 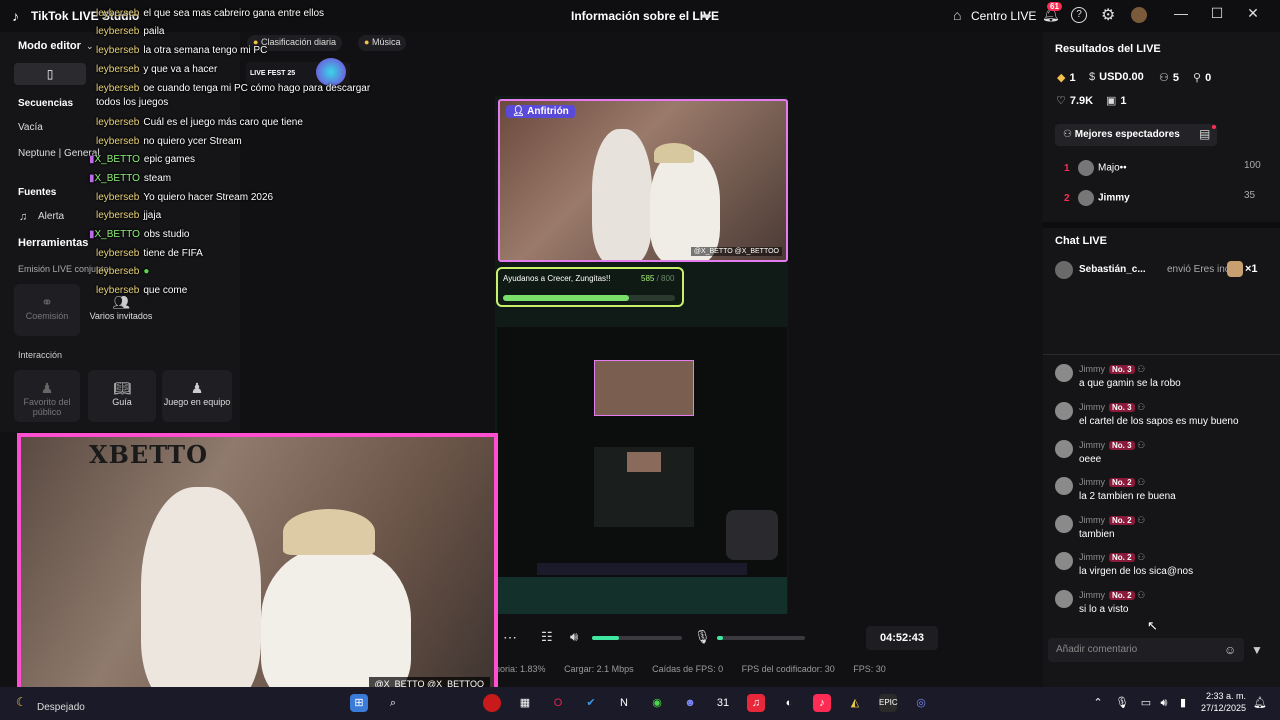 What do you see at coordinates (888, 703) in the screenshot?
I see `epic-games-icon: EPIC` at bounding box center [888, 703].